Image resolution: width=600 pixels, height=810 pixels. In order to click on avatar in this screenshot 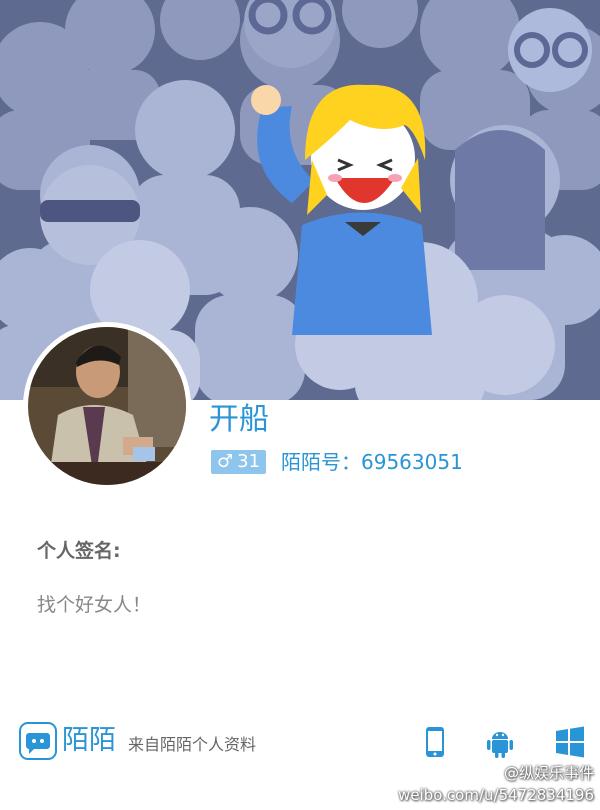, I will do `click(107, 406)`.